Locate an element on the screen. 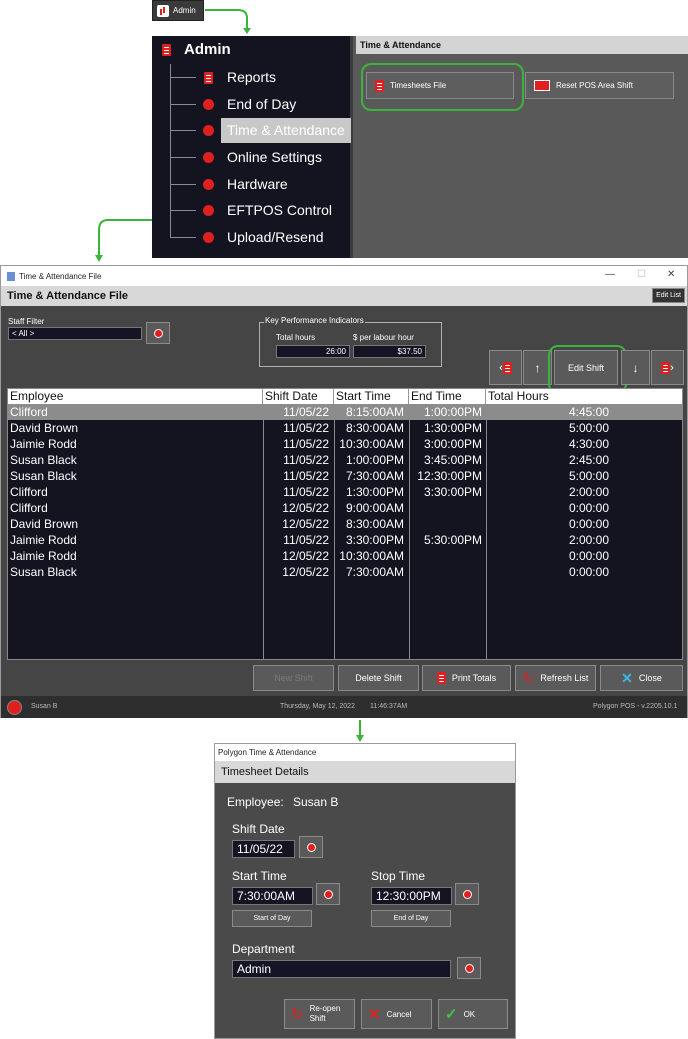  window-title: Time & Attendance File is located at coordinates (60, 276).